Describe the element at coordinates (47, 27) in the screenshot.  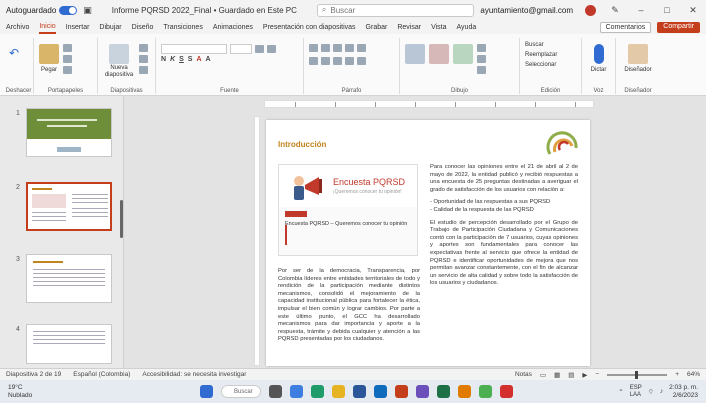
I see `tab-inicio: Inicio` at that location.